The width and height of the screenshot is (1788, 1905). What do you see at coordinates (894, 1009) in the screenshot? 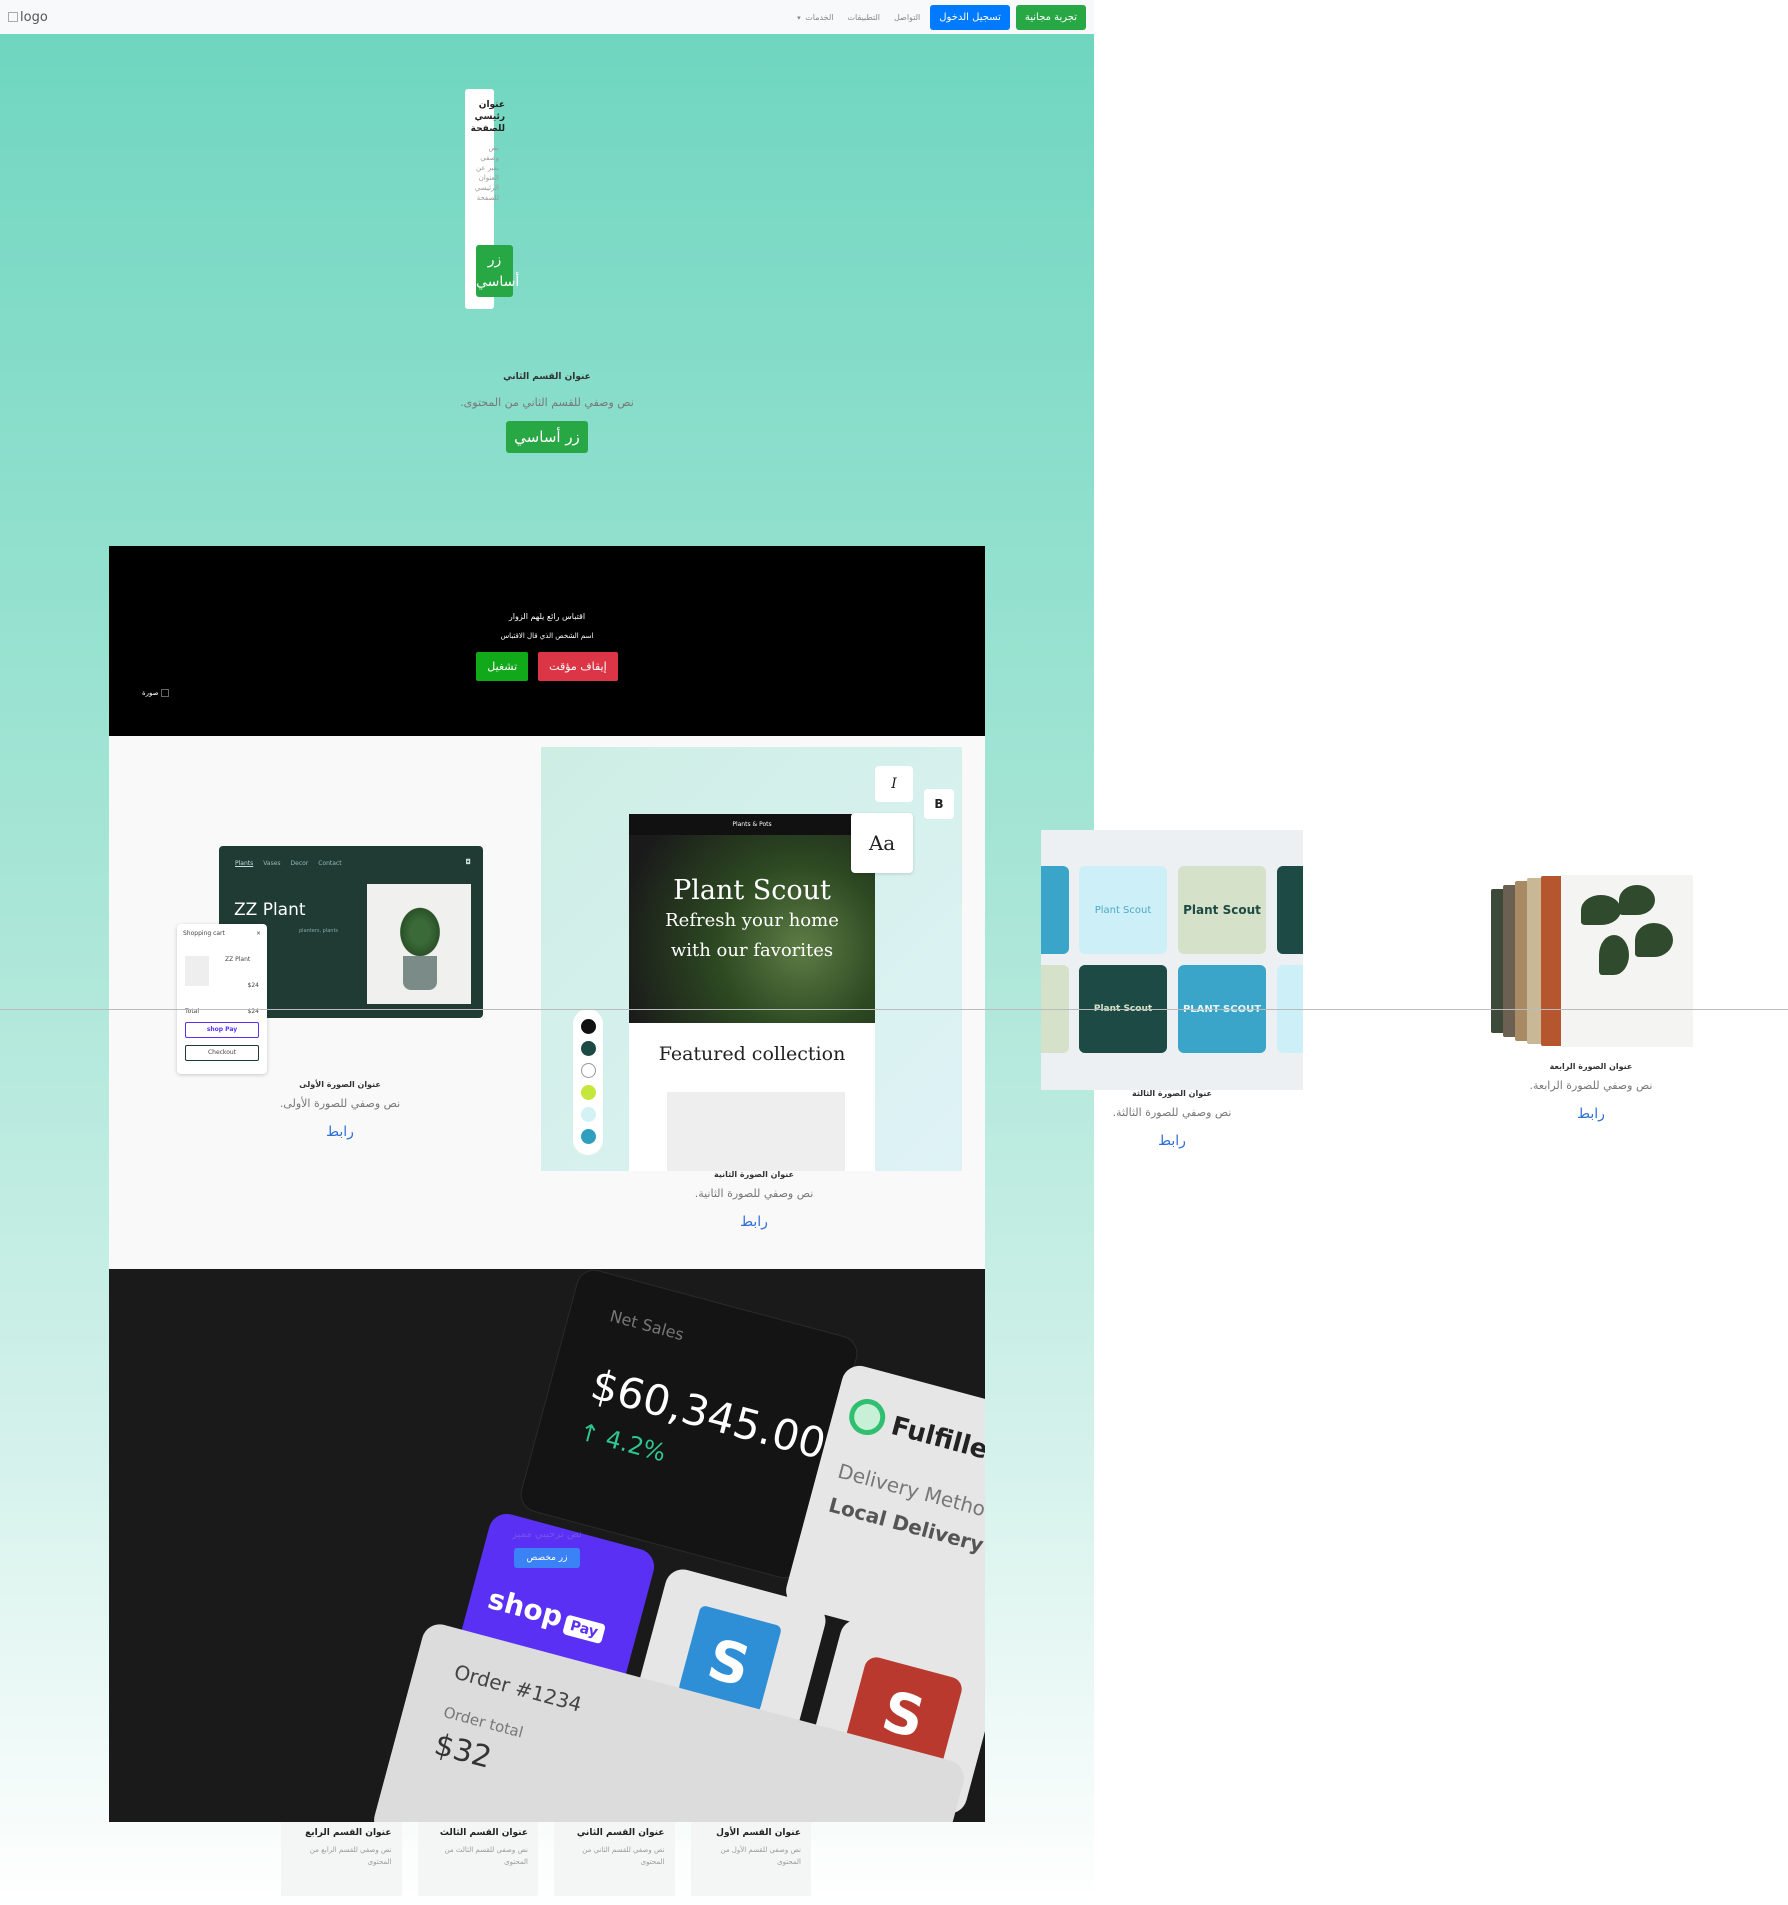
I see `divider-line` at bounding box center [894, 1009].